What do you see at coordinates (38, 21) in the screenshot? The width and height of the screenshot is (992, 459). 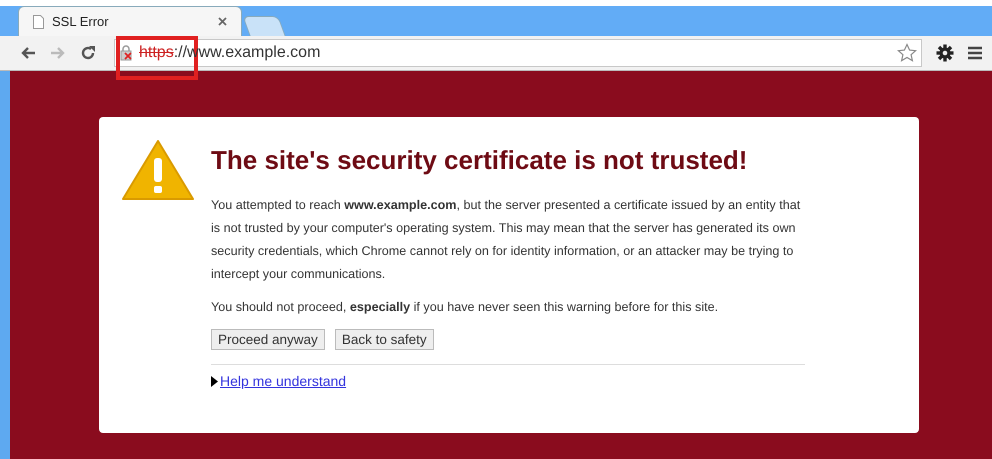 I see `page-icon` at bounding box center [38, 21].